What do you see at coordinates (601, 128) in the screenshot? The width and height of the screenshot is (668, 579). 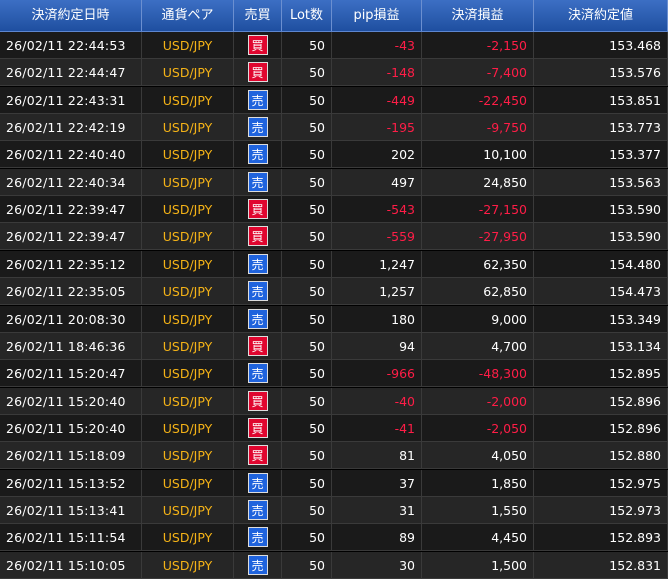 I see `cell-settlement-price: 153.773` at bounding box center [601, 128].